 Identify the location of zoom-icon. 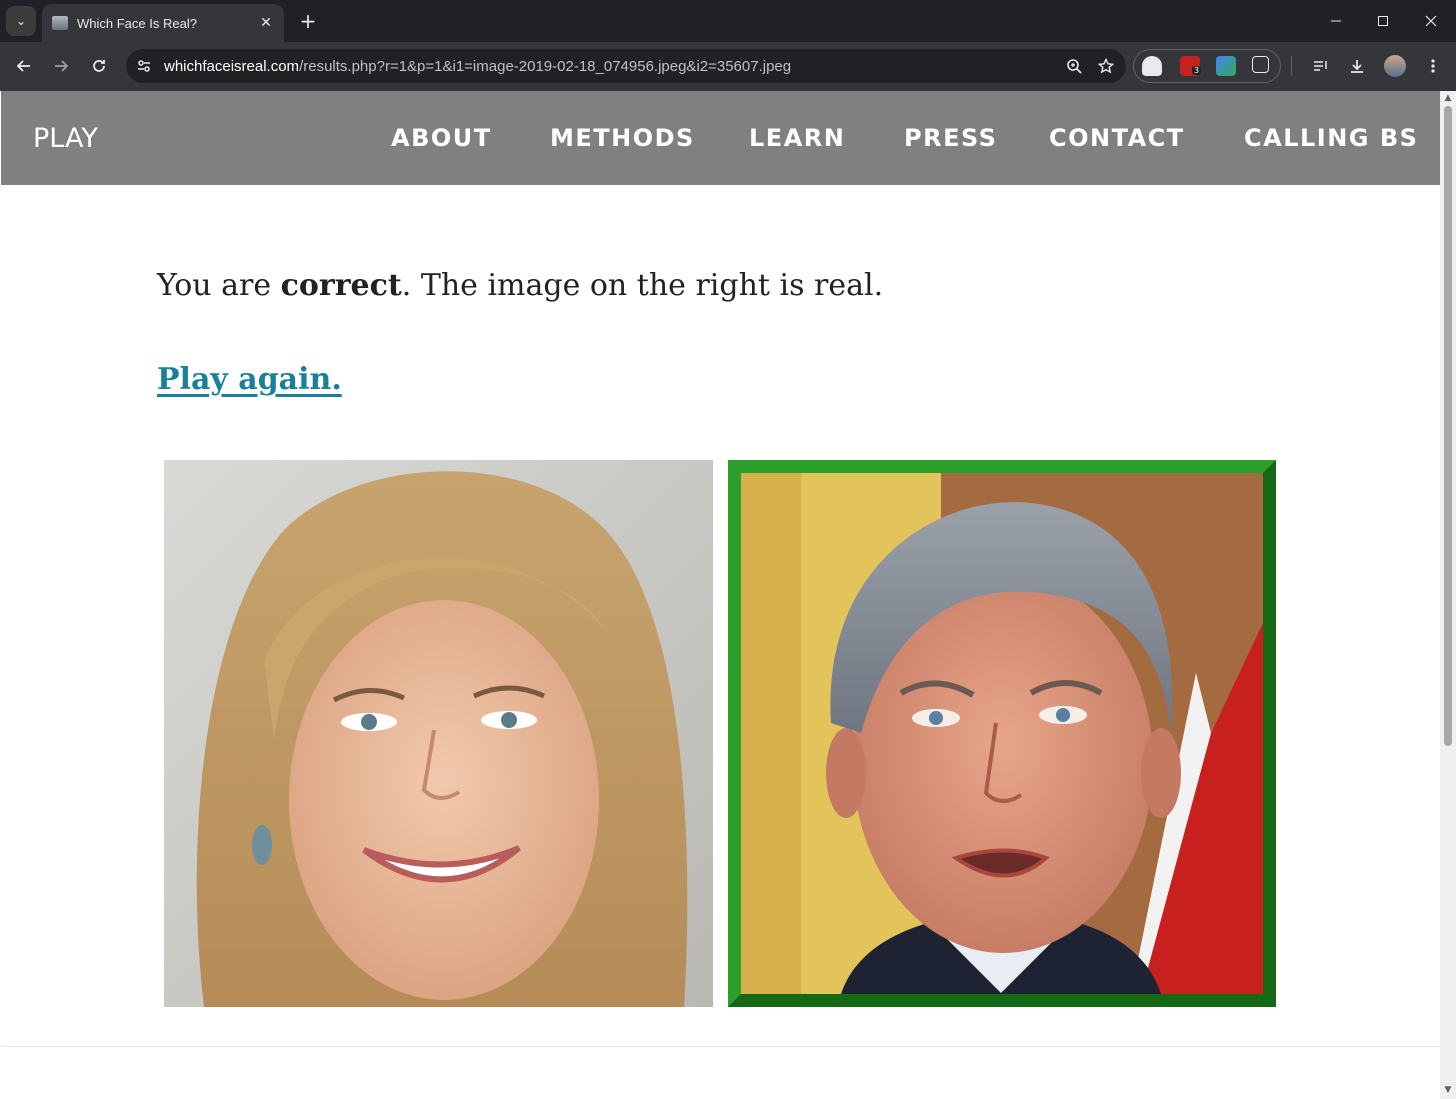
(1074, 66).